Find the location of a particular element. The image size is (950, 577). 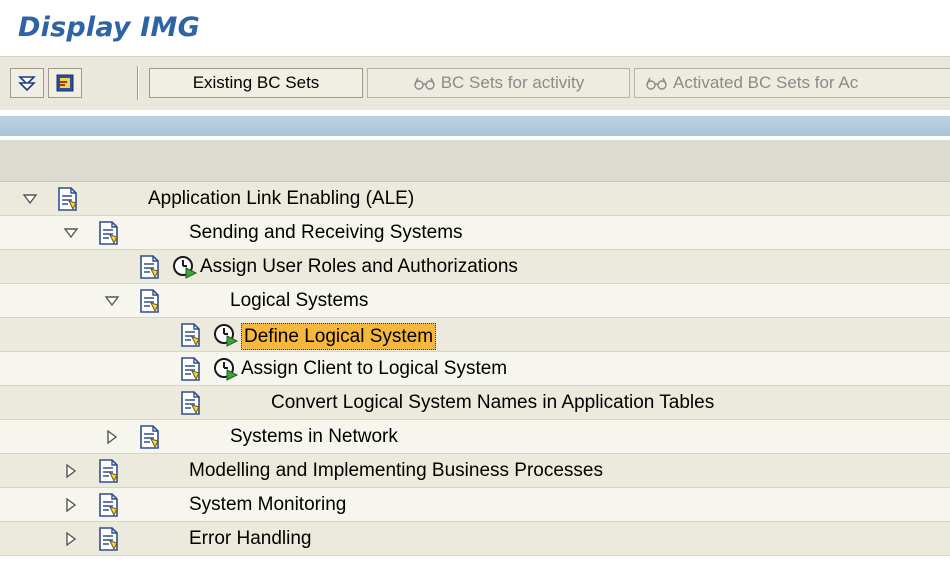

tree-node-label-wrap: Assign User Roles and Authorizations is located at coordinates (359, 266).